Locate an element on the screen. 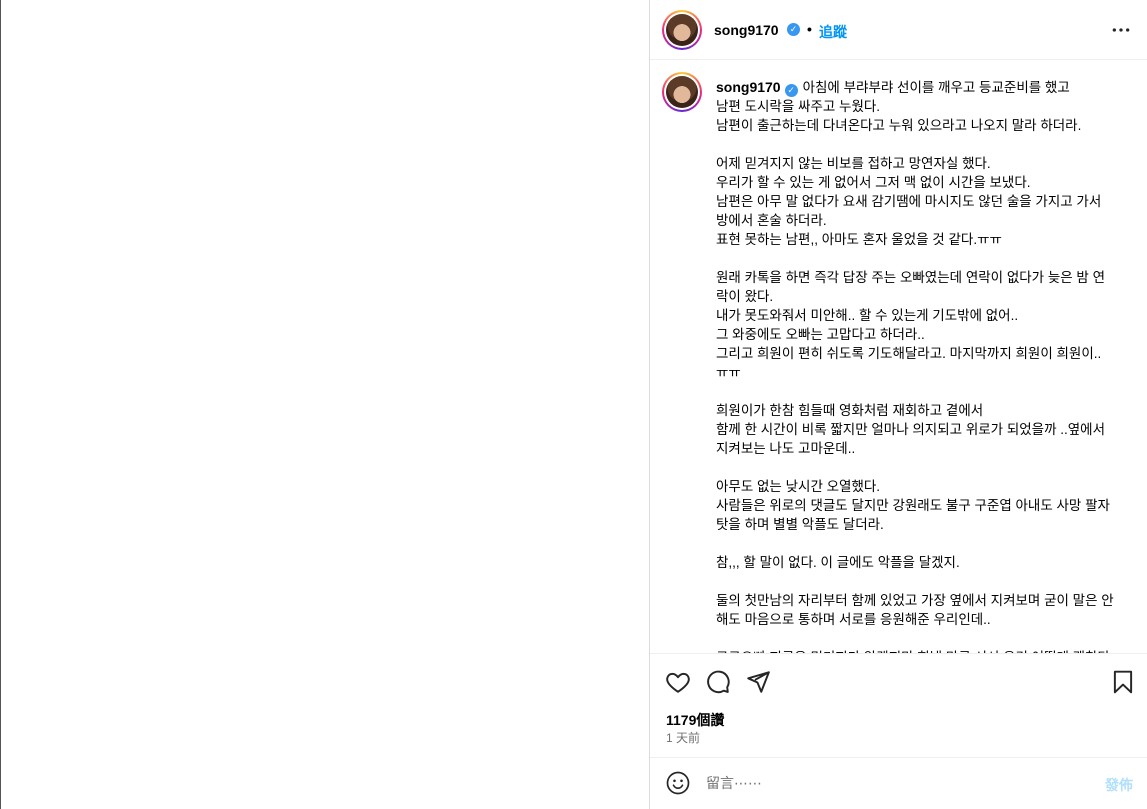 Image resolution: width=1147 pixels, height=809 pixels. comment-bar: 發佈 is located at coordinates (898, 783).